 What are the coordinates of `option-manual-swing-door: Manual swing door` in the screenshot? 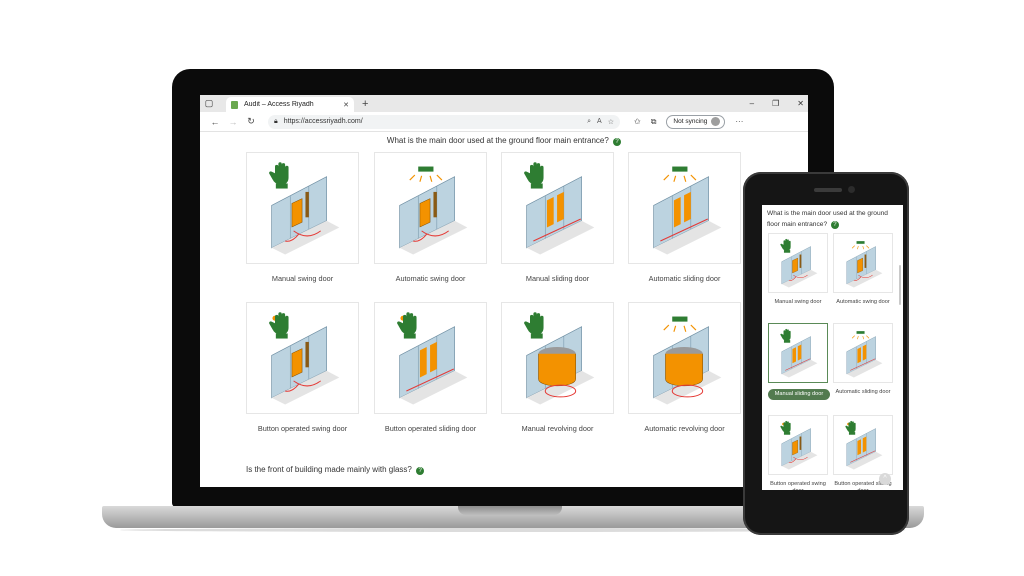 It's located at (302, 218).